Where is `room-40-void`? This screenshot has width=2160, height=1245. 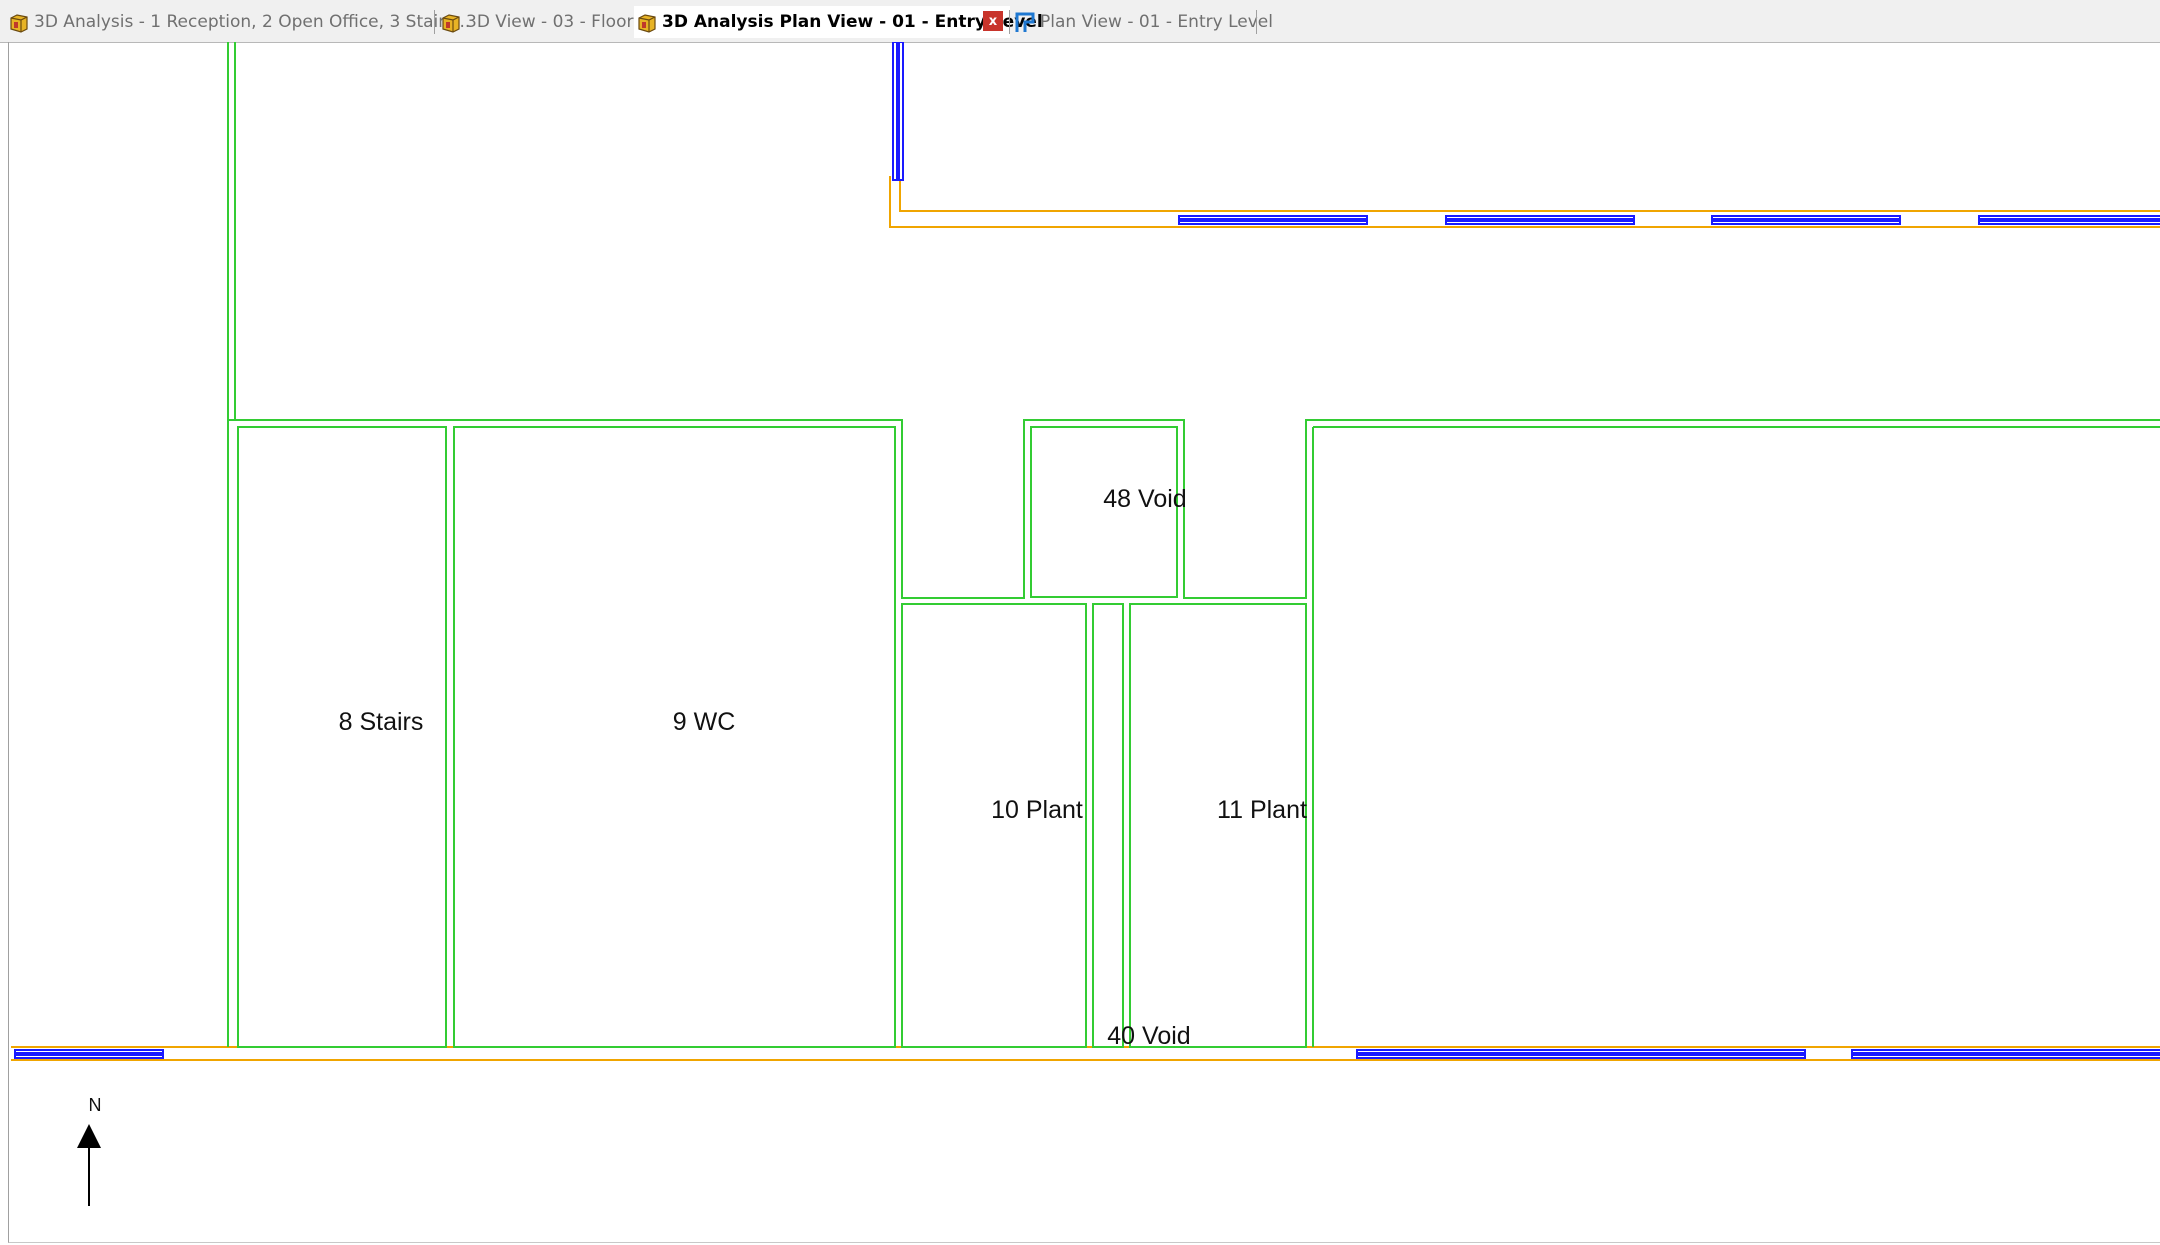 room-40-void is located at coordinates (1108, 825).